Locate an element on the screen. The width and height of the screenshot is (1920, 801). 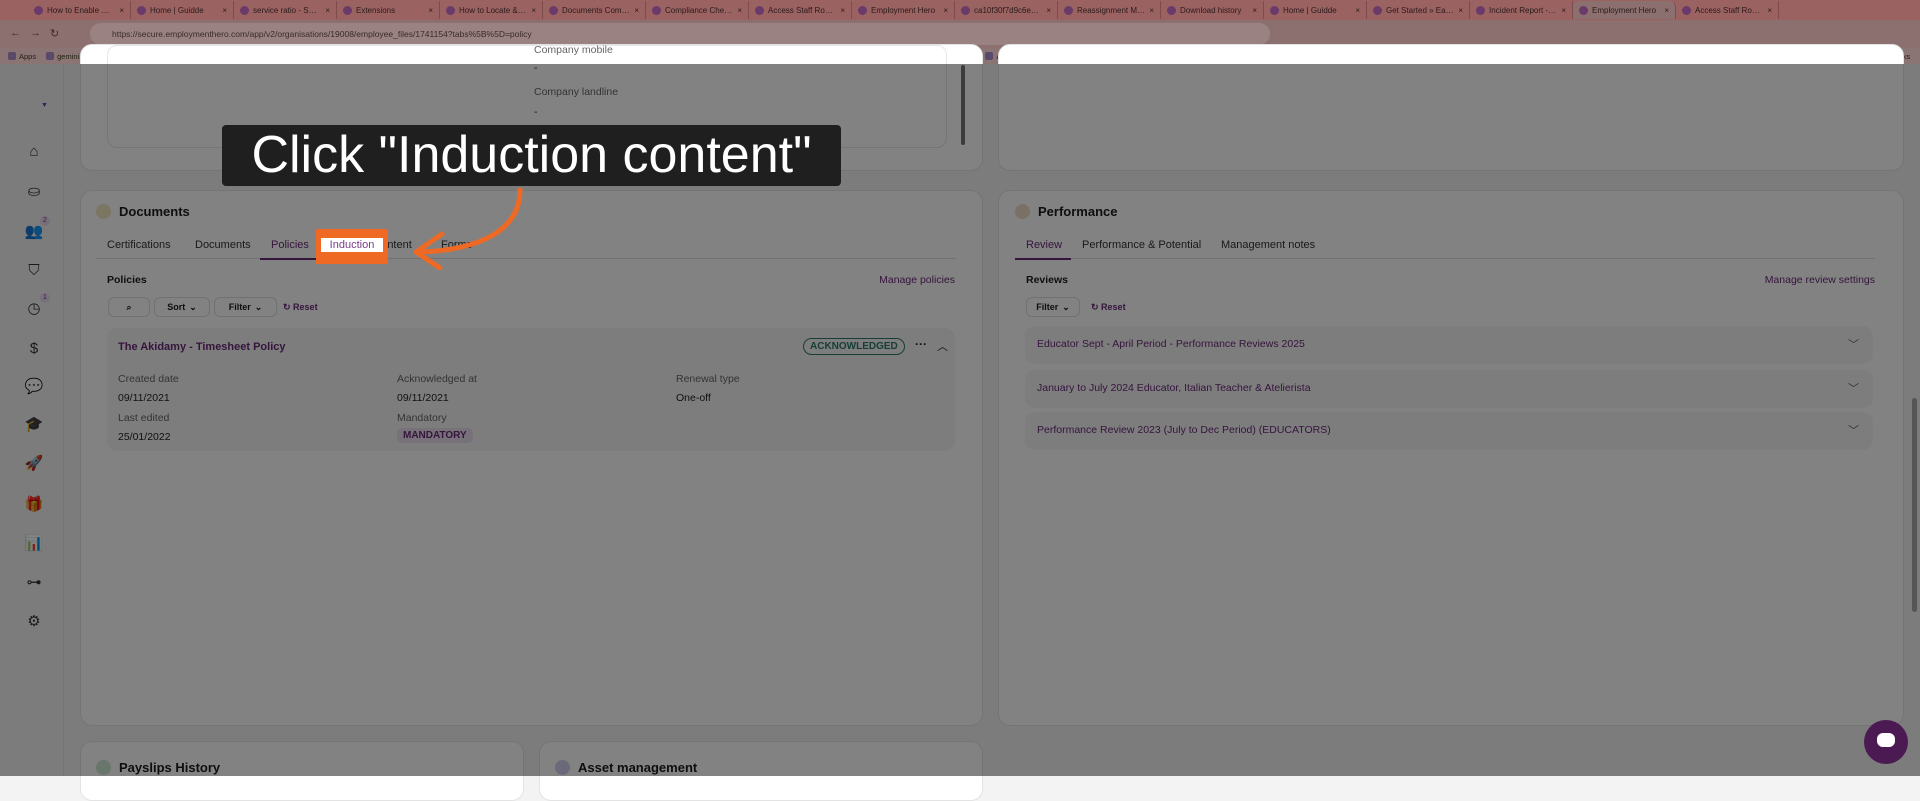
induction-highlight-label: Induction is located at coordinates (352, 245).